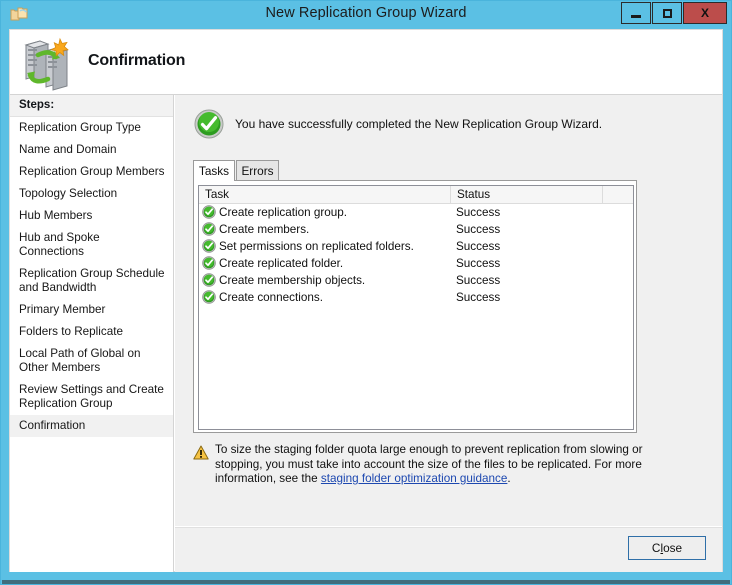 The image size is (732, 585). What do you see at coordinates (618, 194) in the screenshot?
I see `column-header-blank` at bounding box center [618, 194].